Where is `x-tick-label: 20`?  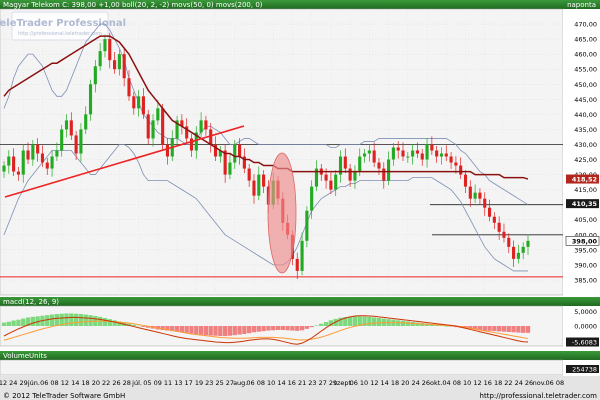 x-tick-label: 20 is located at coordinates (96, 383).